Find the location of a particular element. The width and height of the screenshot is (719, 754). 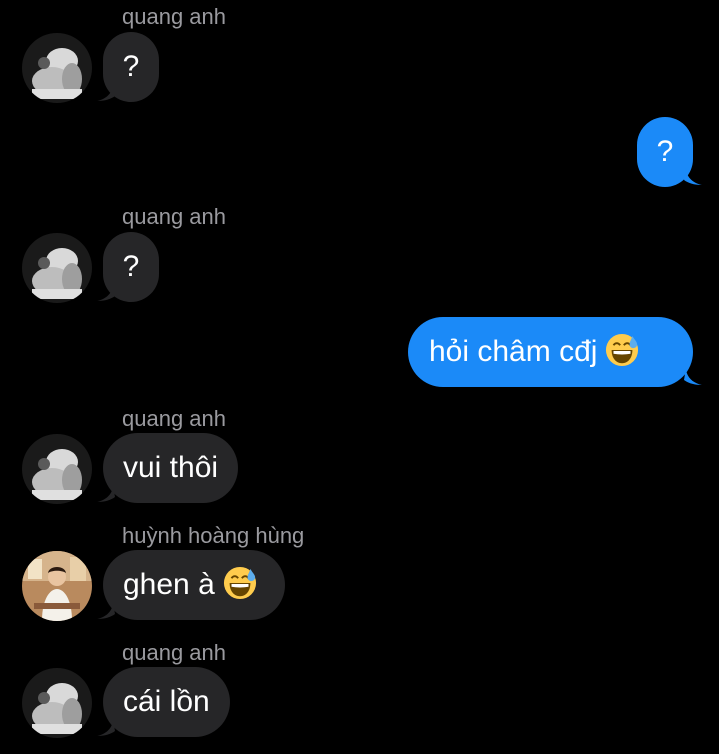

message-bubble-incoming: ghen à is located at coordinates (194, 585).